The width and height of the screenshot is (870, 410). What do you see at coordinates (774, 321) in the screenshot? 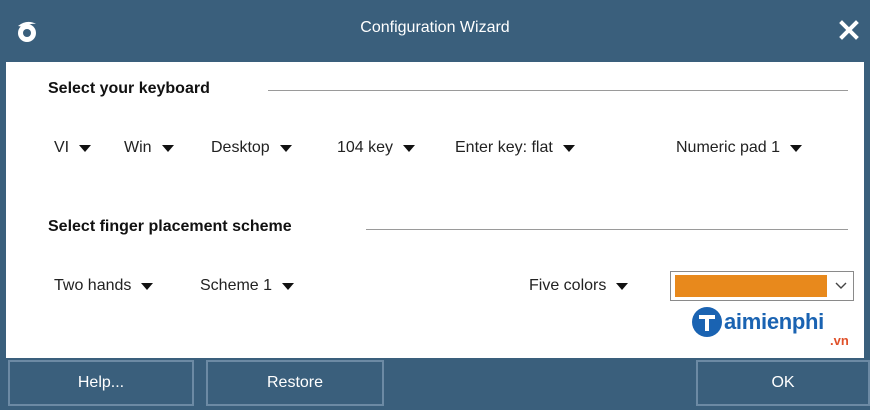
I see `watermark-text: aimienphi` at bounding box center [774, 321].